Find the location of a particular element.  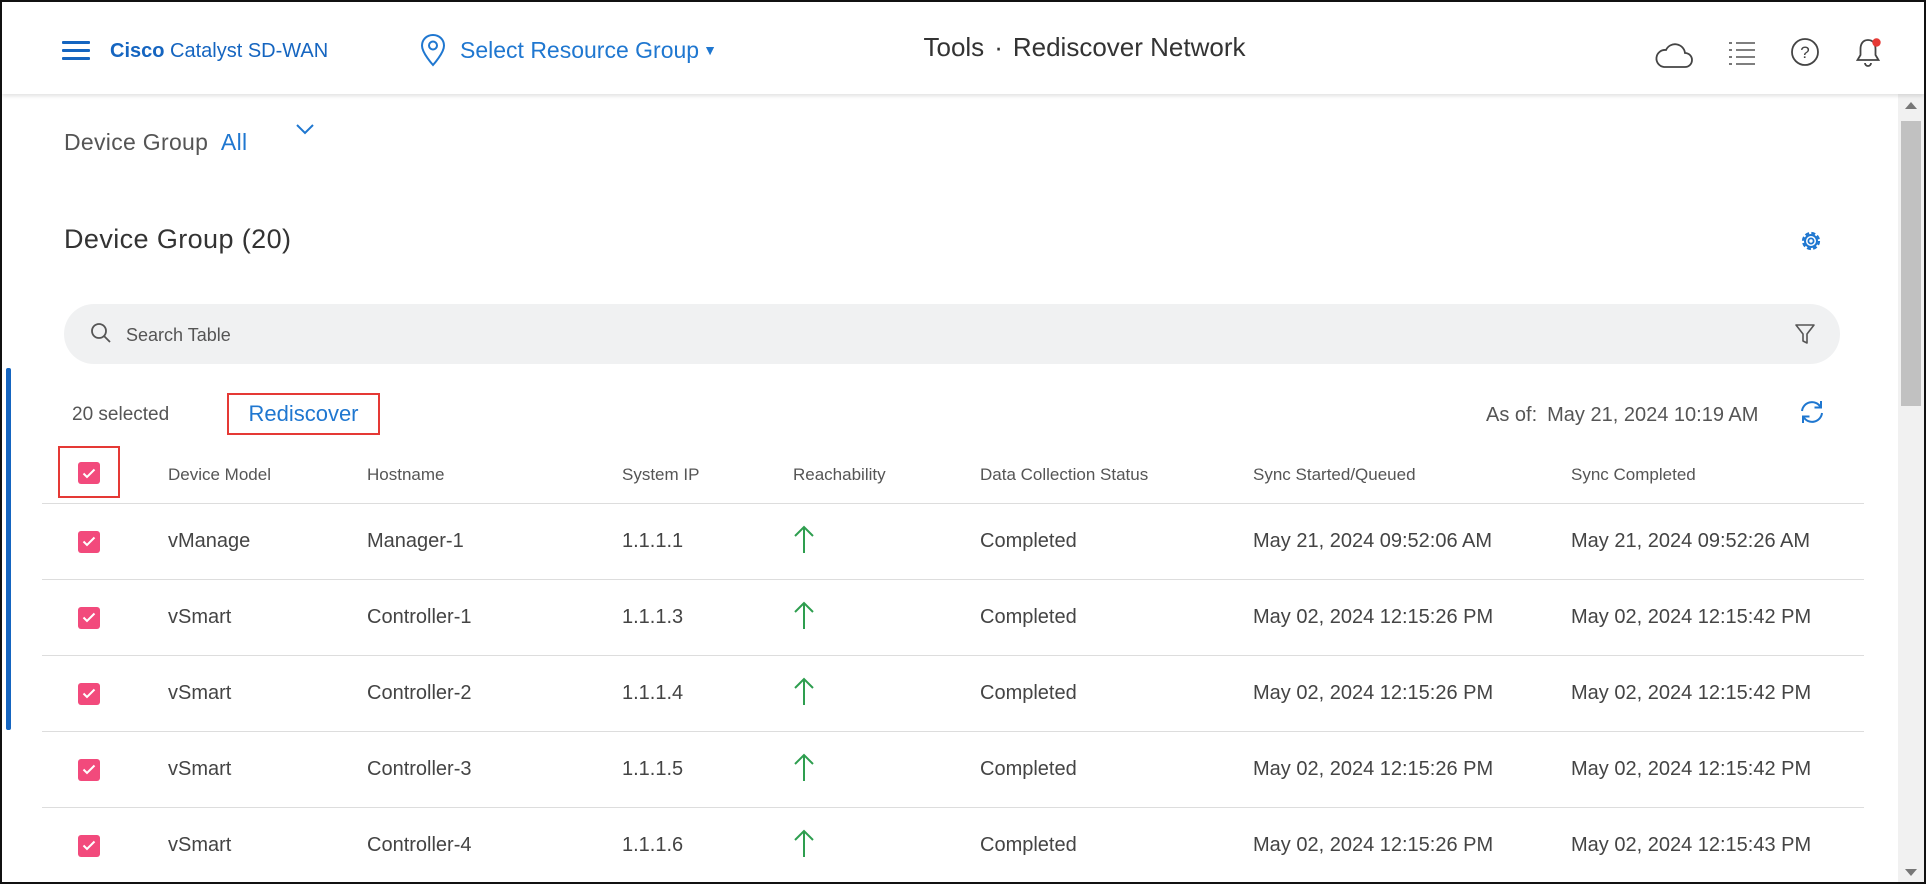

cloud-icon is located at coordinates (1674, 57).